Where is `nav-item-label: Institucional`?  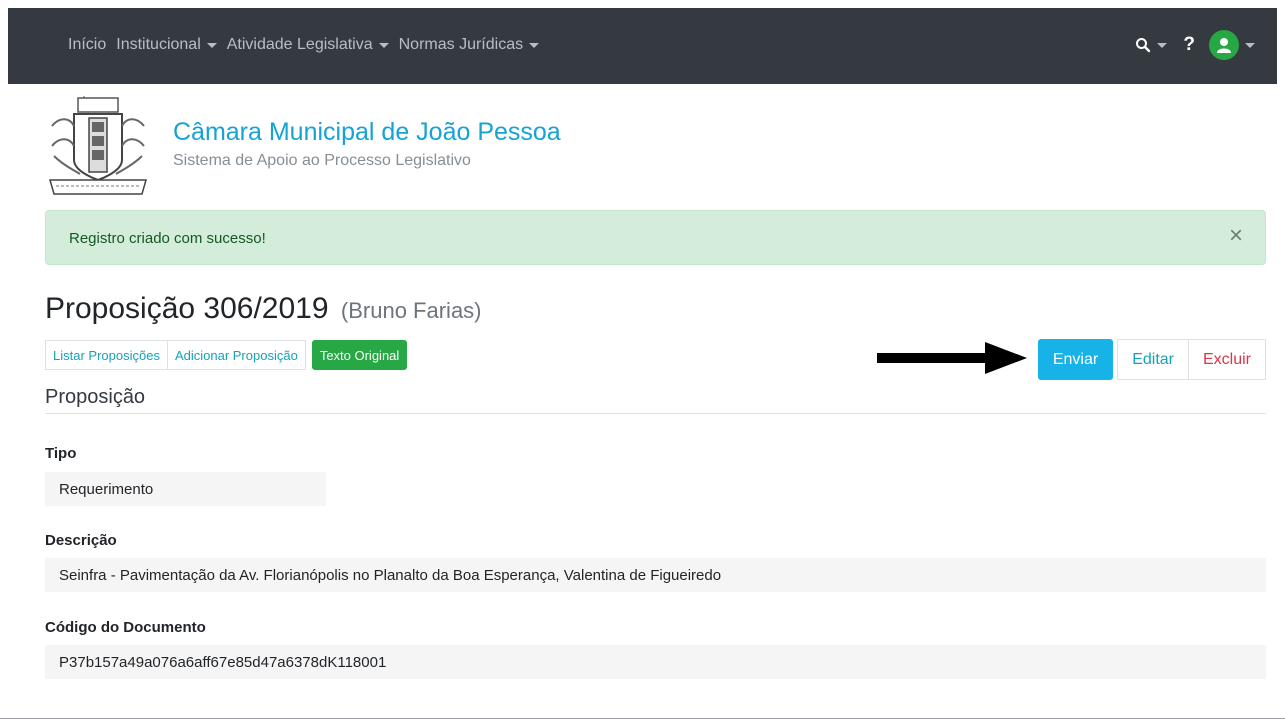 nav-item-label: Institucional is located at coordinates (158, 44).